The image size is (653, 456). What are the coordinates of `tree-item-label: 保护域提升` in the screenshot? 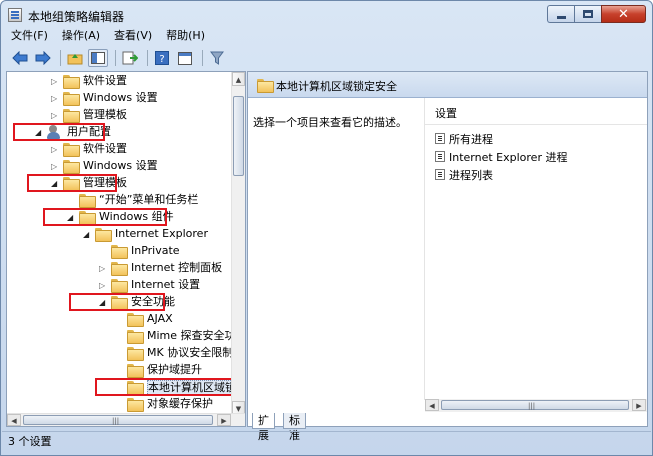 It's located at (174, 369).